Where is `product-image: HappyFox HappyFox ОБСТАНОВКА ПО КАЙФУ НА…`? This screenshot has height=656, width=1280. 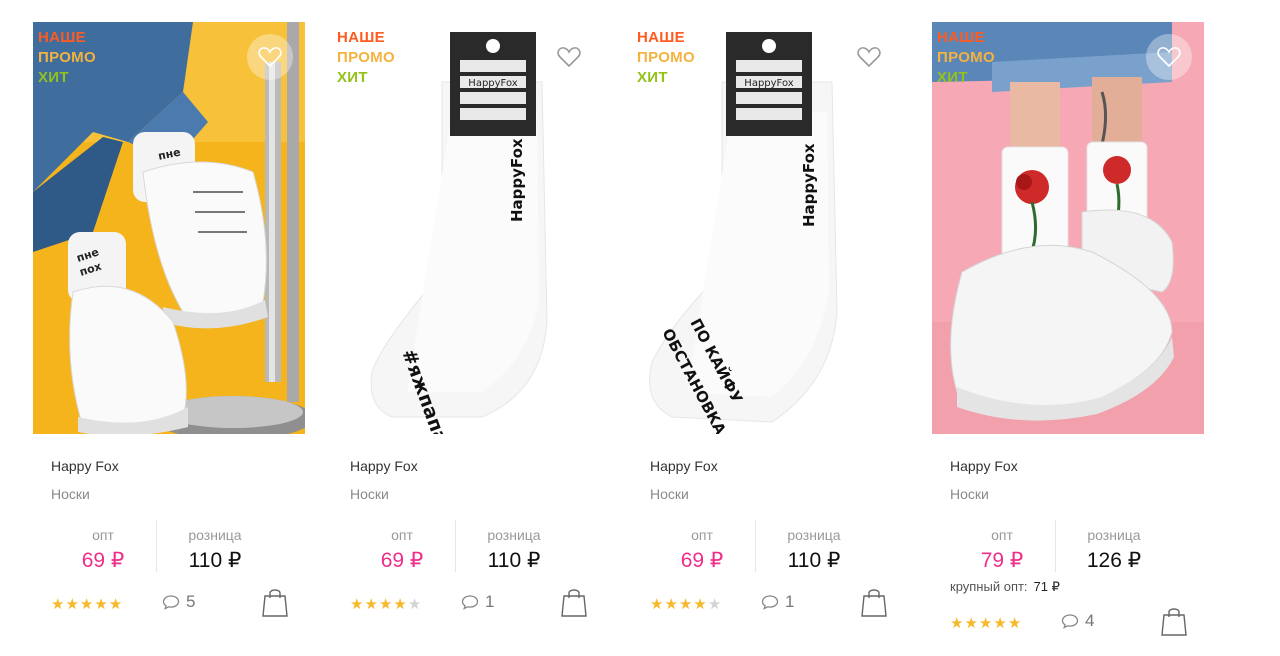
product-image: HappyFox HappyFox ОБСТАНОВКА ПО КАЙФУ НА… is located at coordinates (768, 228).